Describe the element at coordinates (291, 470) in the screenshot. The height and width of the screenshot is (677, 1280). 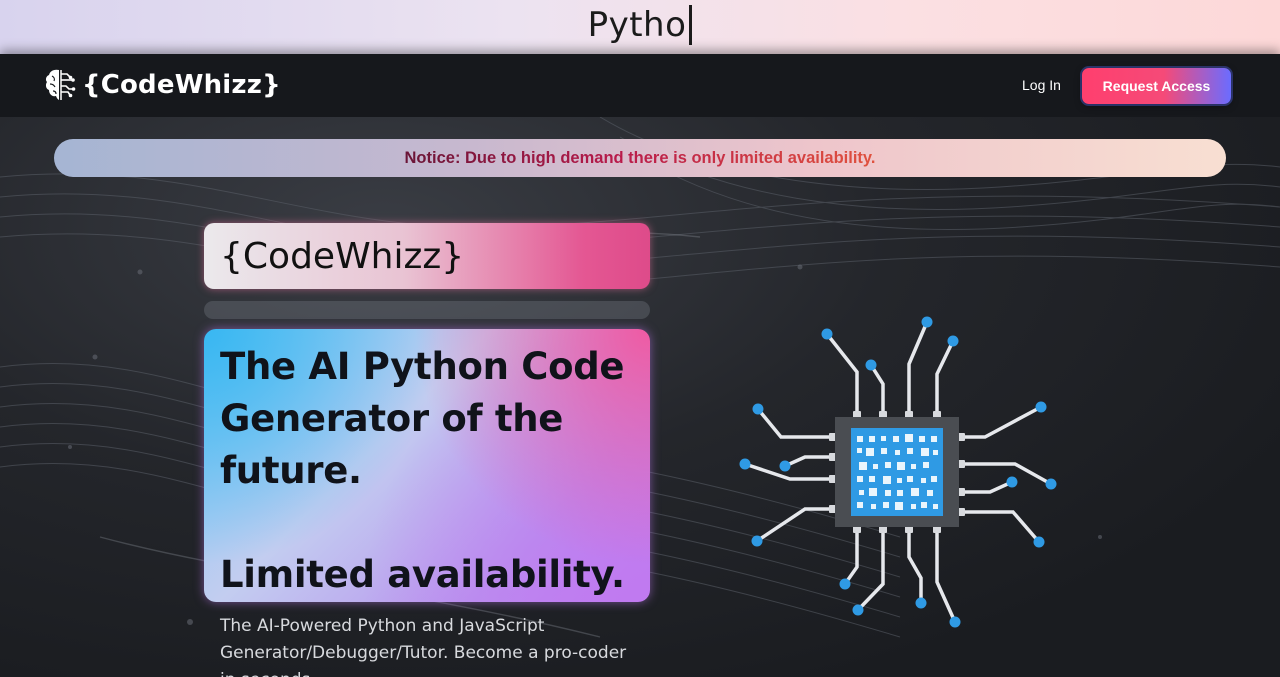
I see `headline-line-3: future.` at that location.